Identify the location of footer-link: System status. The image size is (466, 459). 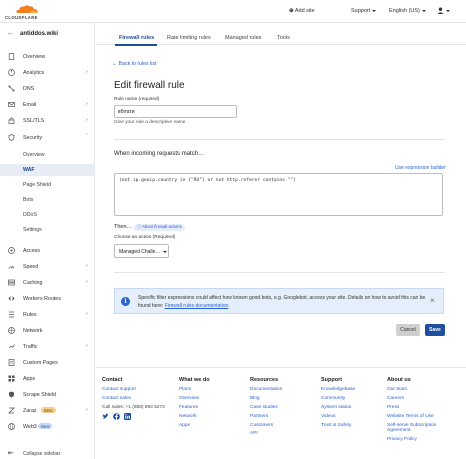
(338, 408).